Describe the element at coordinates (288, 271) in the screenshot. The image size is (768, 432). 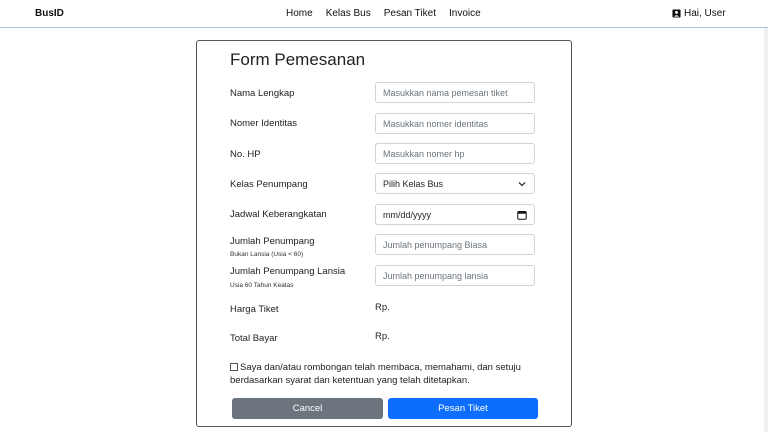
I see `label-lansia: Jumlah Penumpang Lansia` at that location.